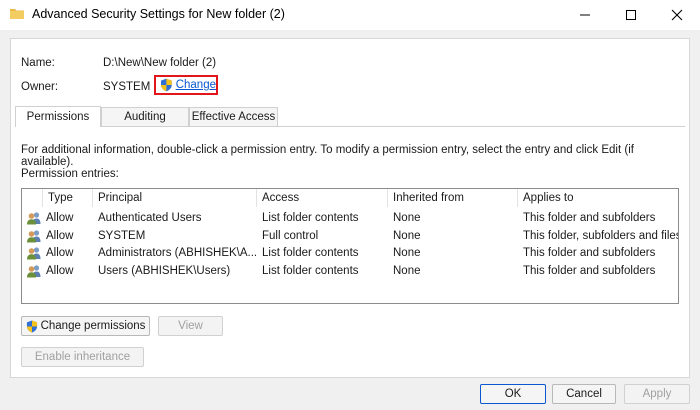  Describe the element at coordinates (150, 218) in the screenshot. I see `cell-principal: Authenticated Users` at that location.